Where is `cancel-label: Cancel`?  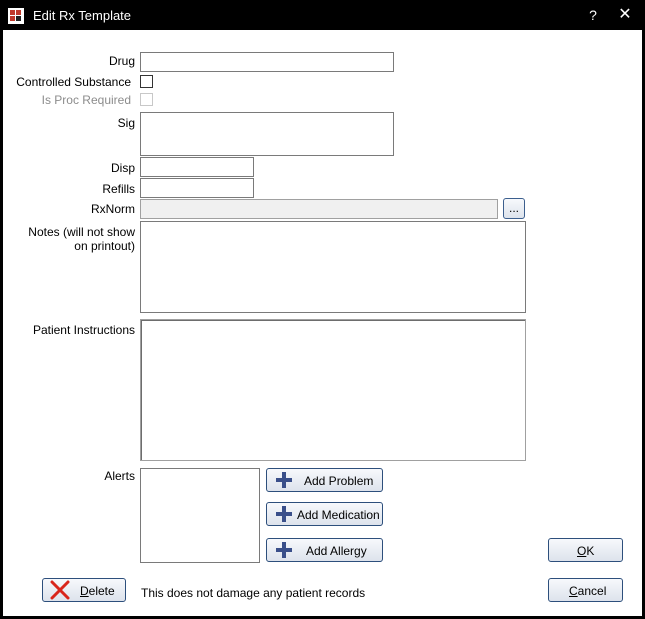 cancel-label: Cancel is located at coordinates (587, 591).